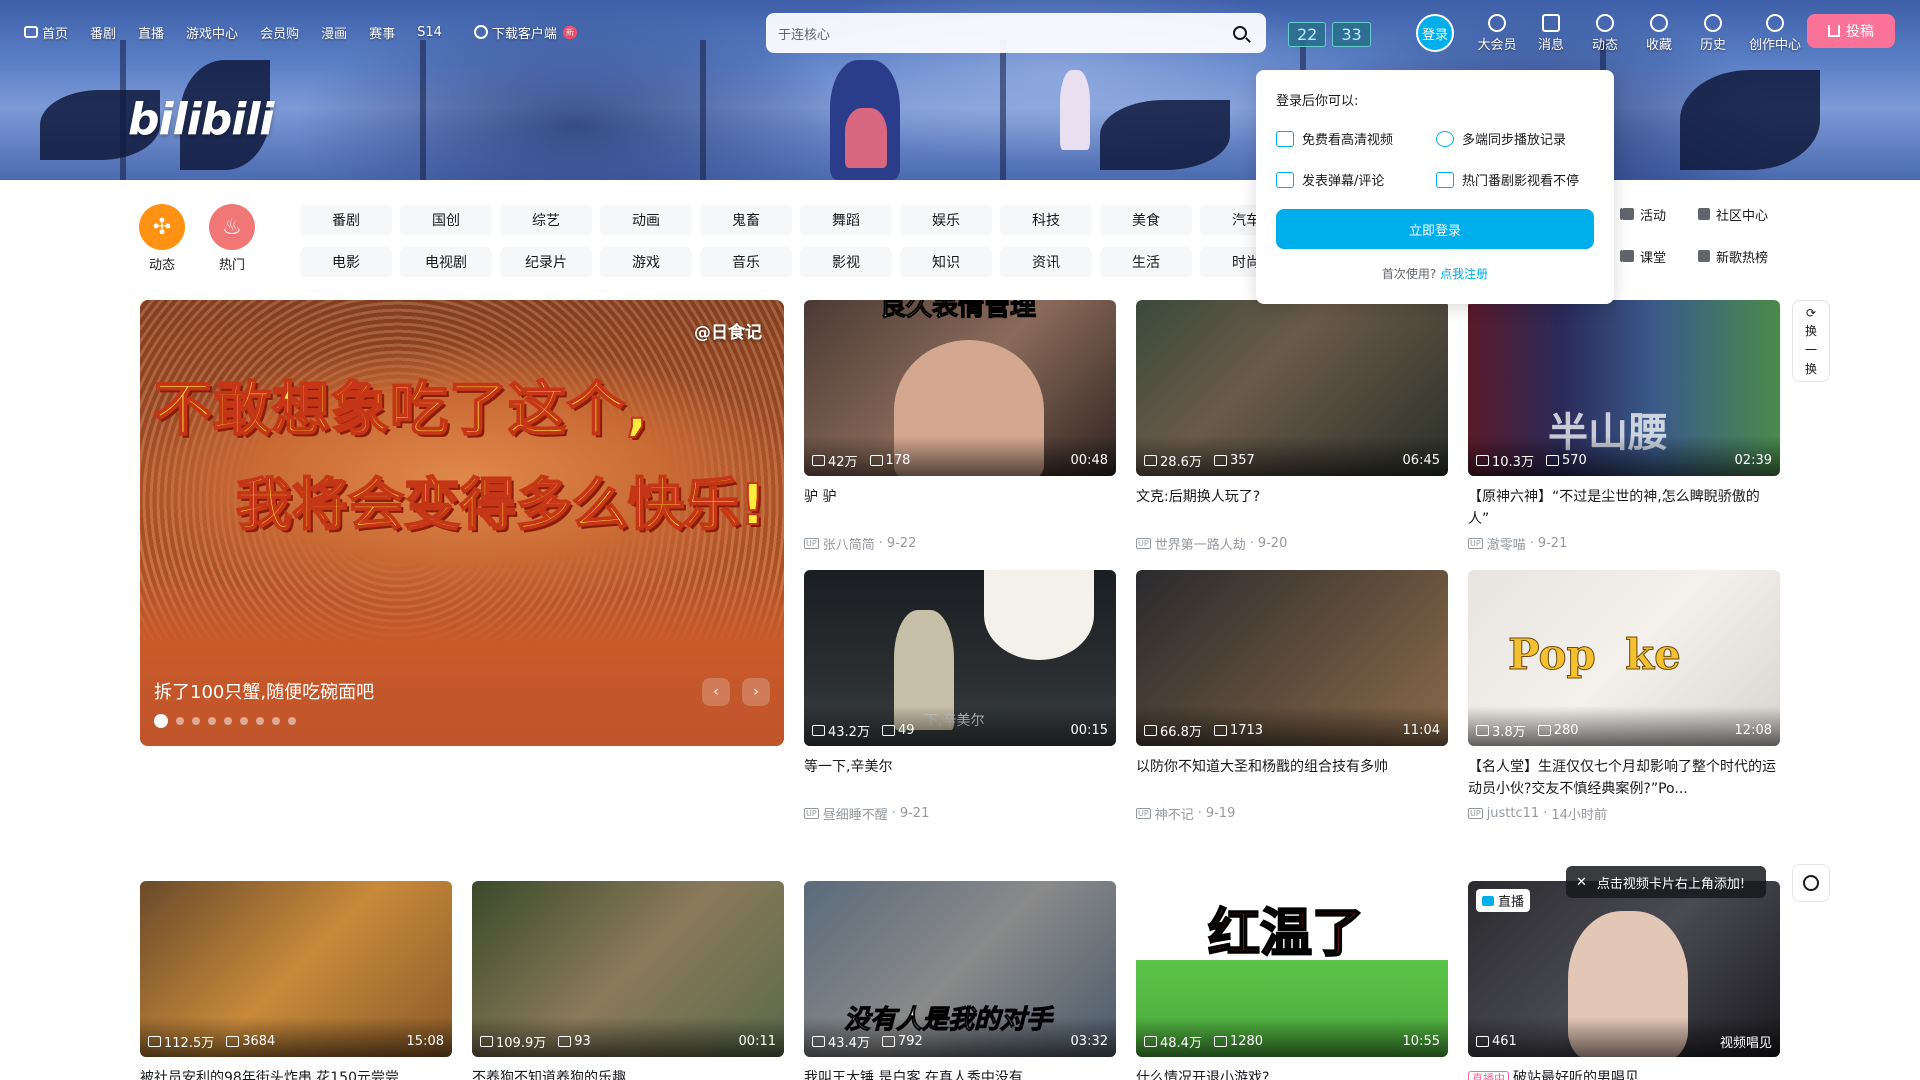 The width and height of the screenshot is (1920, 1080). What do you see at coordinates (716, 692) in the screenshot?
I see `carousel-prev-button: ‹` at bounding box center [716, 692].